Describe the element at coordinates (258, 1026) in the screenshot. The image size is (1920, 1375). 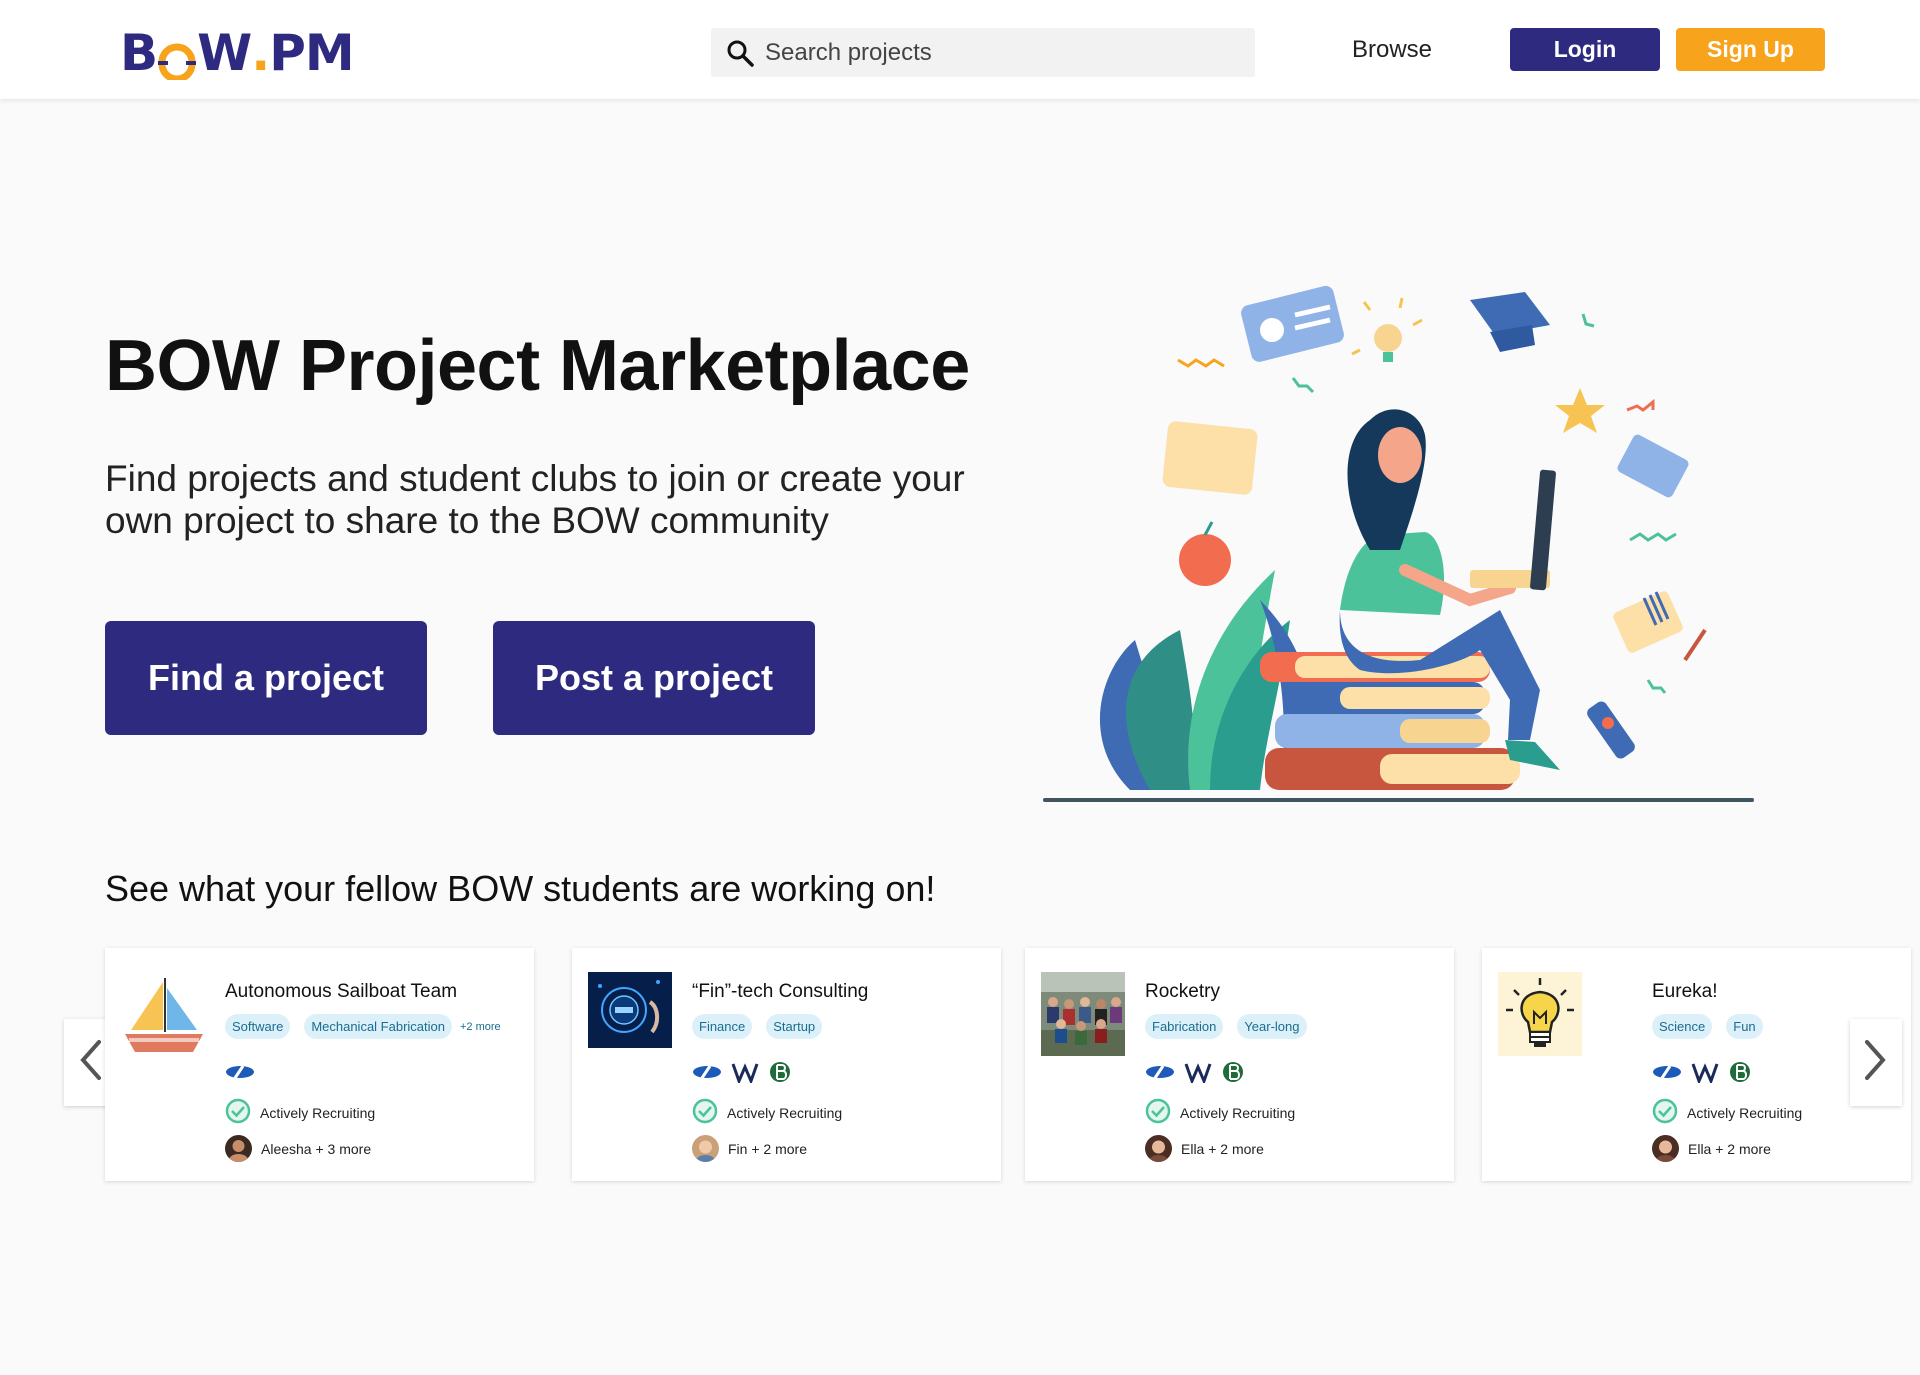
I see `tag: Software` at that location.